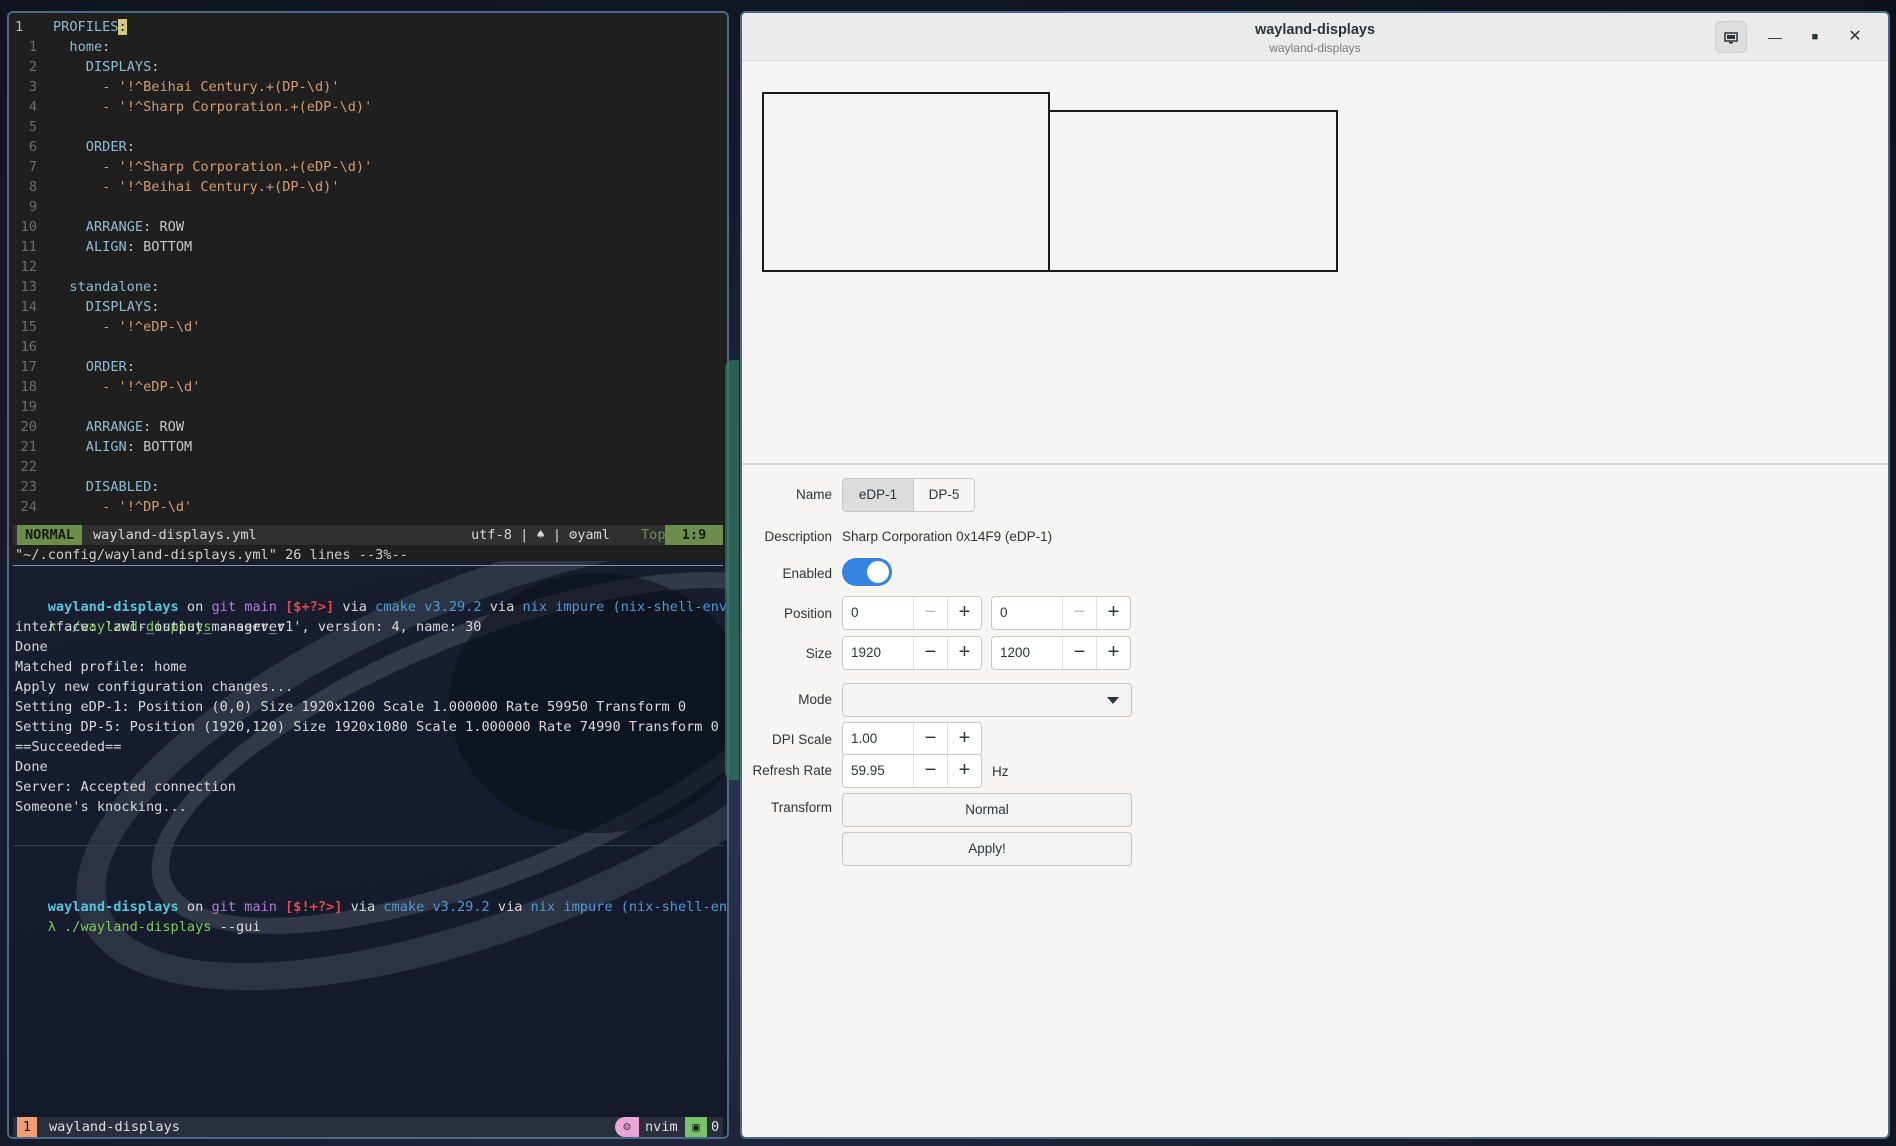 This screenshot has height=1146, width=1896. Describe the element at coordinates (84, 287) in the screenshot. I see `editor-line: 13 standalone:` at that location.